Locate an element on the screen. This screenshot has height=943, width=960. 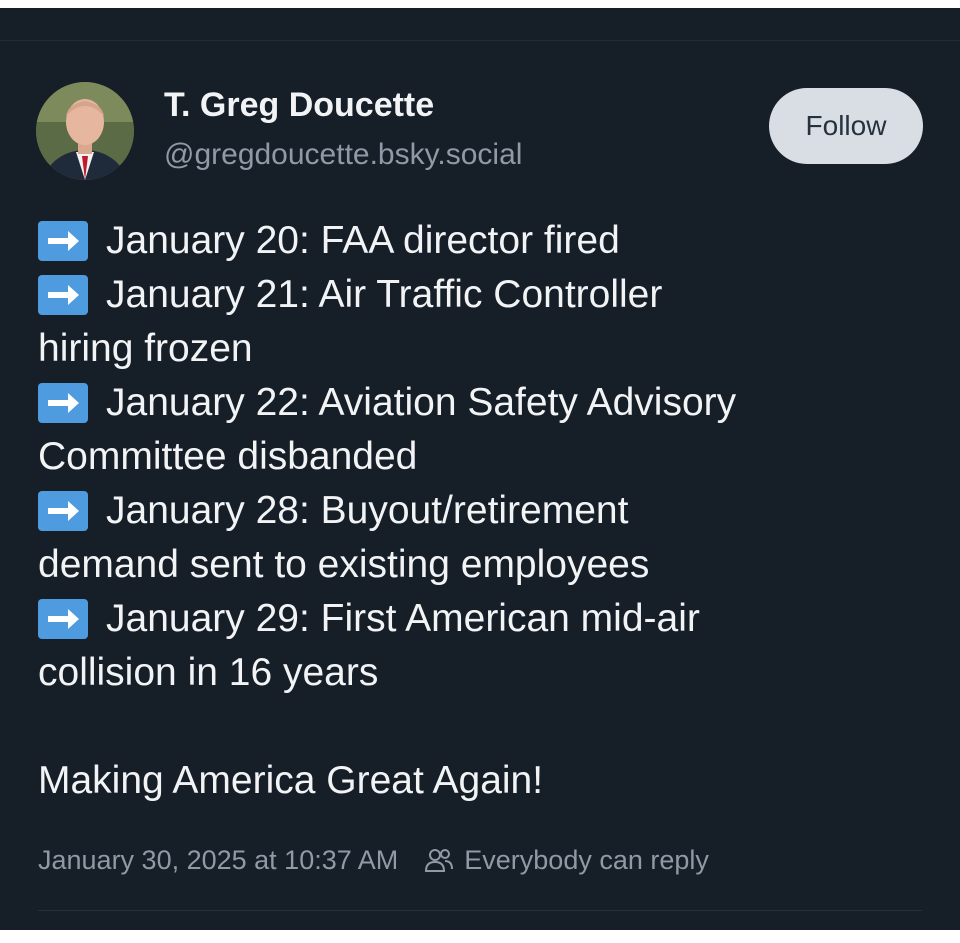
post-line: January 20: FAA director fired is located at coordinates (483, 241).